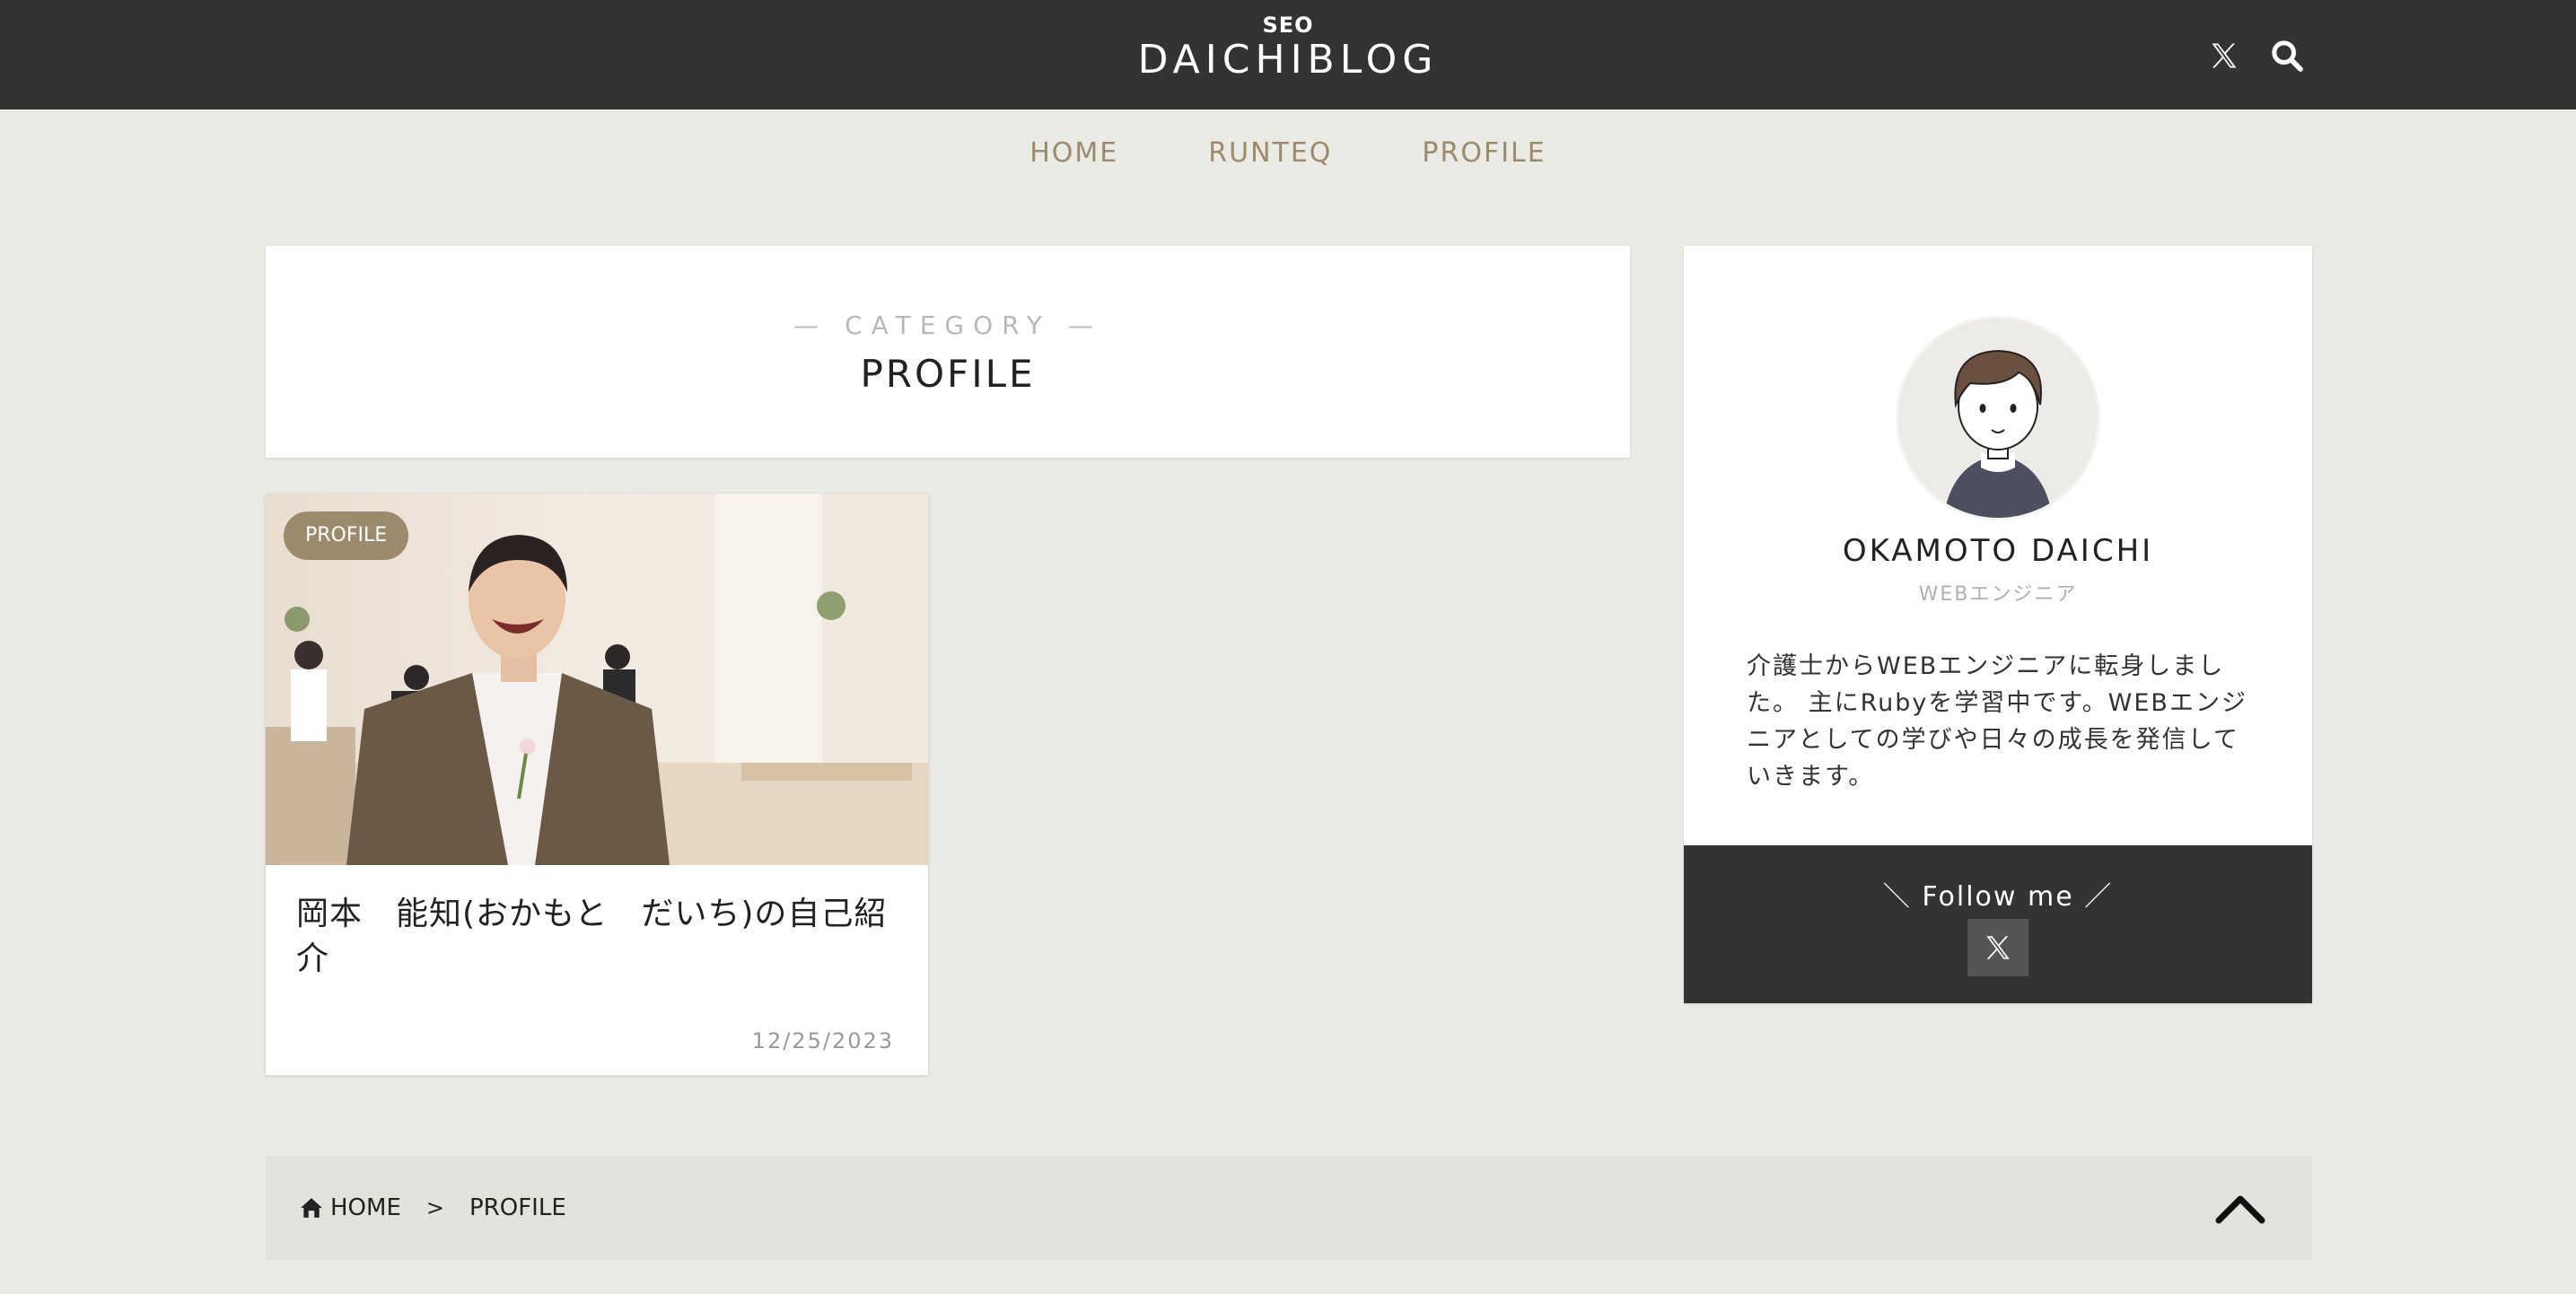  Describe the element at coordinates (1288, 26) in the screenshot. I see `logo-subtitle: SEO` at that location.